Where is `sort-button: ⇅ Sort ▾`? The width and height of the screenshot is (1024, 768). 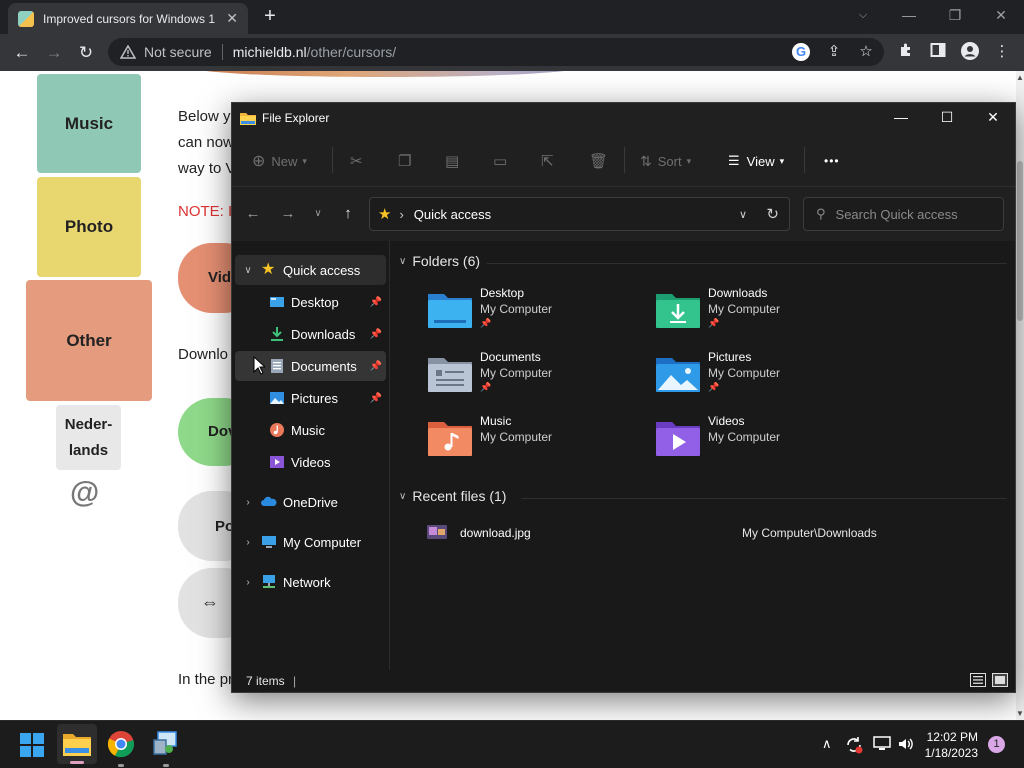
sort-button: ⇅ Sort ▾ is located at coordinates (665, 161).